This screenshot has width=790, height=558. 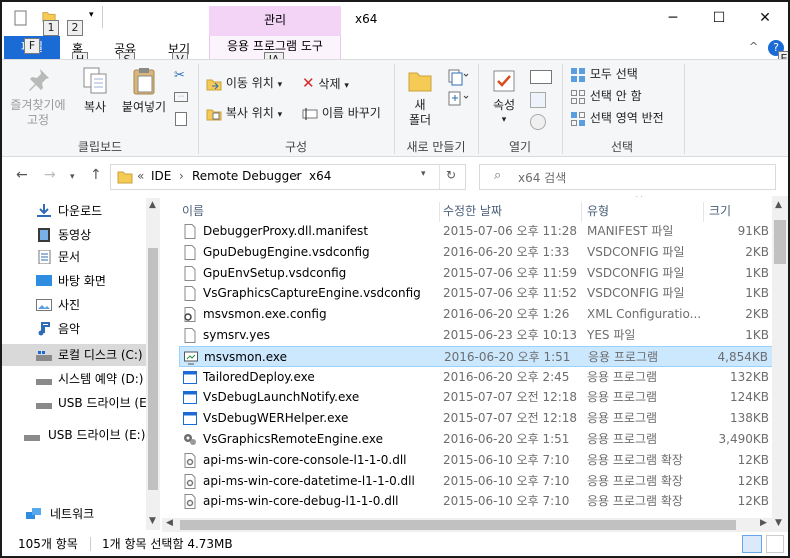 What do you see at coordinates (627, 177) in the screenshot?
I see `search-box: ⌕ x64 검색` at bounding box center [627, 177].